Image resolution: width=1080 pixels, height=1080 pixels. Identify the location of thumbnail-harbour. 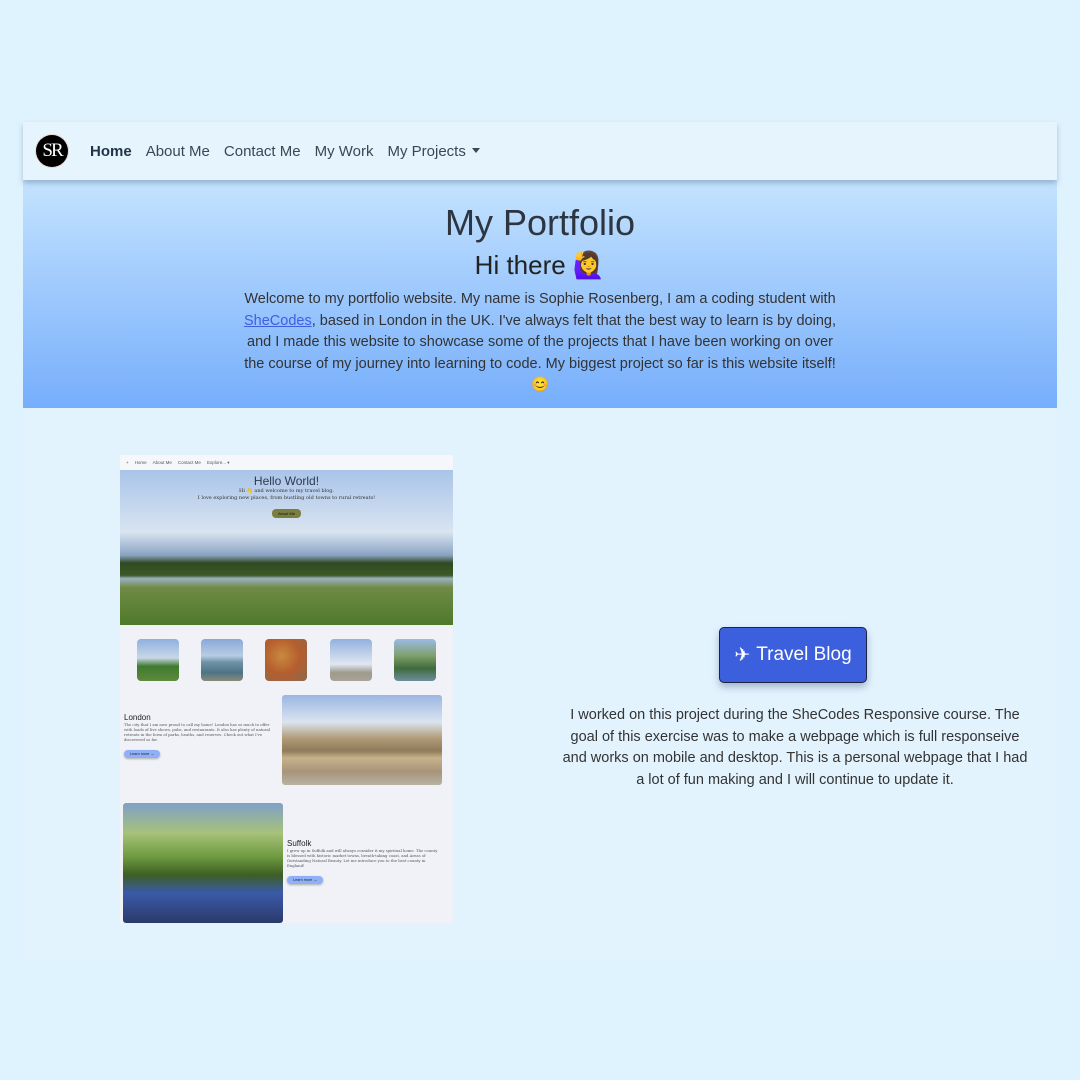
(222, 660).